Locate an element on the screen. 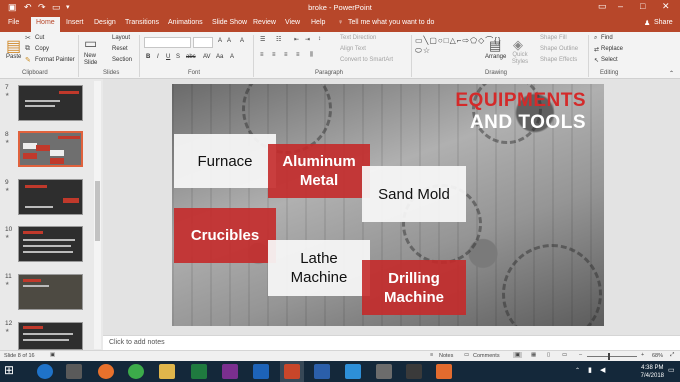 The image size is (680, 382). italic-icon: I is located at coordinates (158, 57).